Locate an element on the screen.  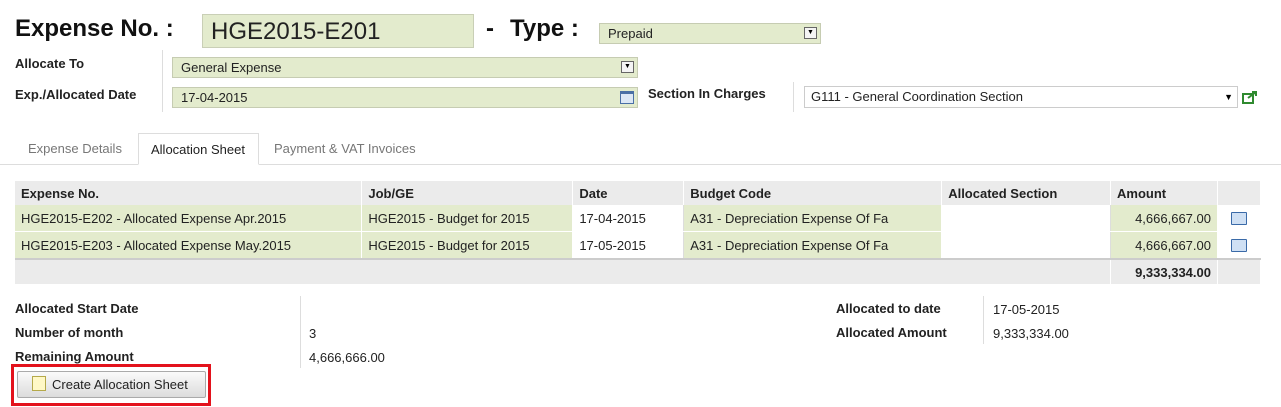
allocate-to-value: General Expense is located at coordinates (231, 67).